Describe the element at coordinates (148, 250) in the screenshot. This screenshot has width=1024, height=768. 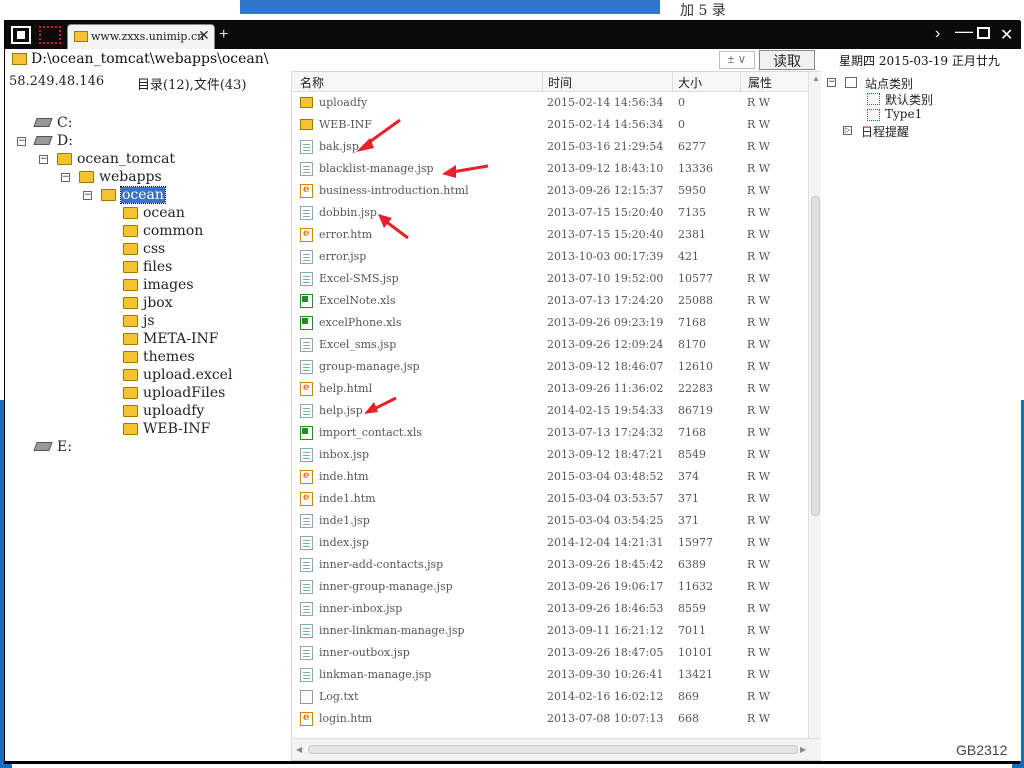
I see `tree-folder-item: css` at that location.